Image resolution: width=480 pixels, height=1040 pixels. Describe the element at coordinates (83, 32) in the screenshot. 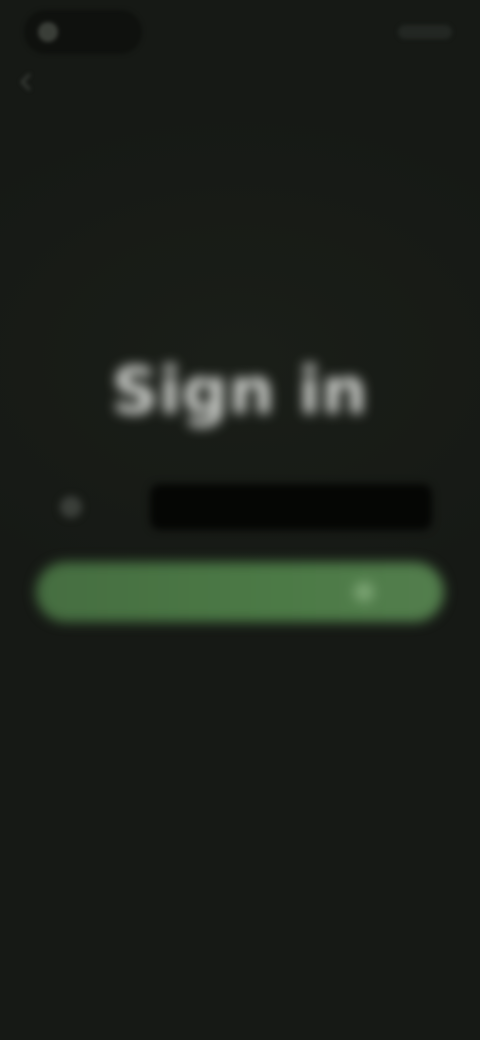

I see `status-pill` at that location.